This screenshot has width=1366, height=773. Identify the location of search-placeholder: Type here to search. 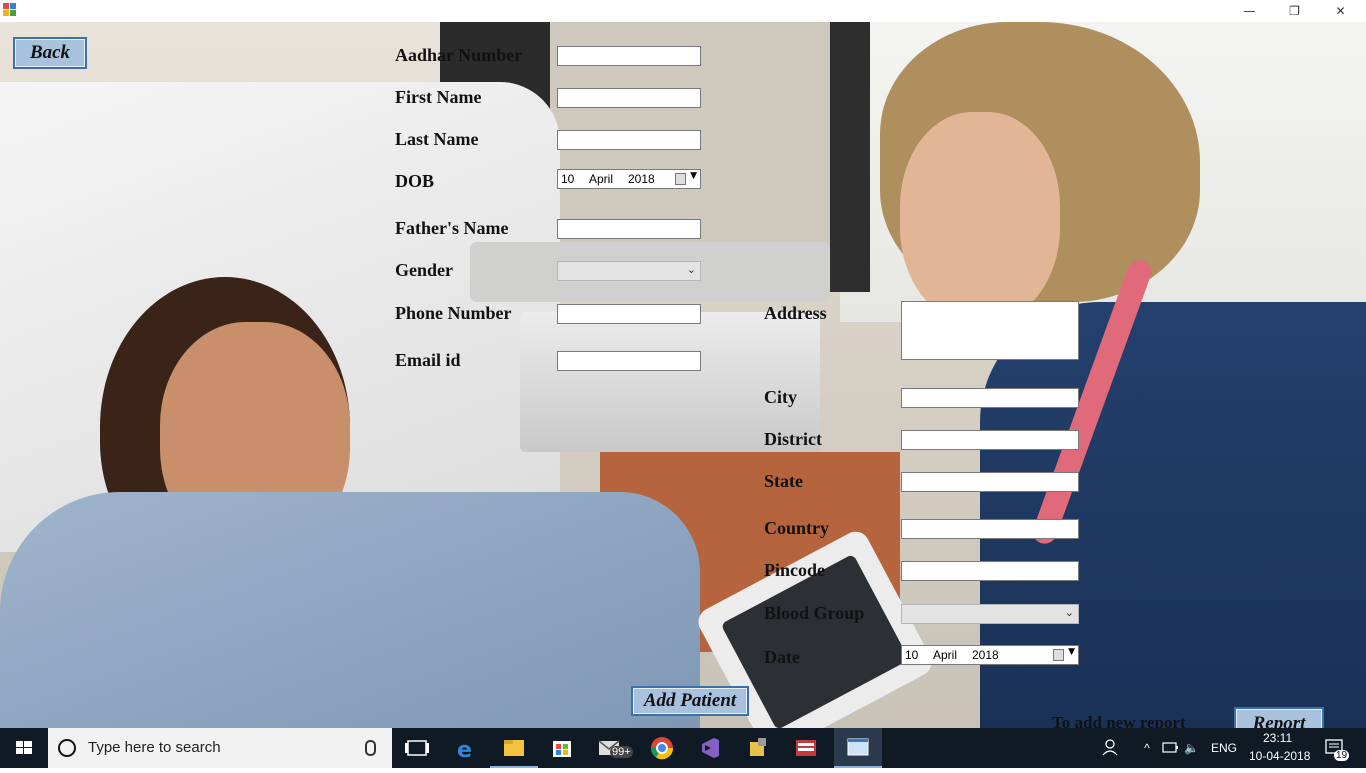
(154, 747).